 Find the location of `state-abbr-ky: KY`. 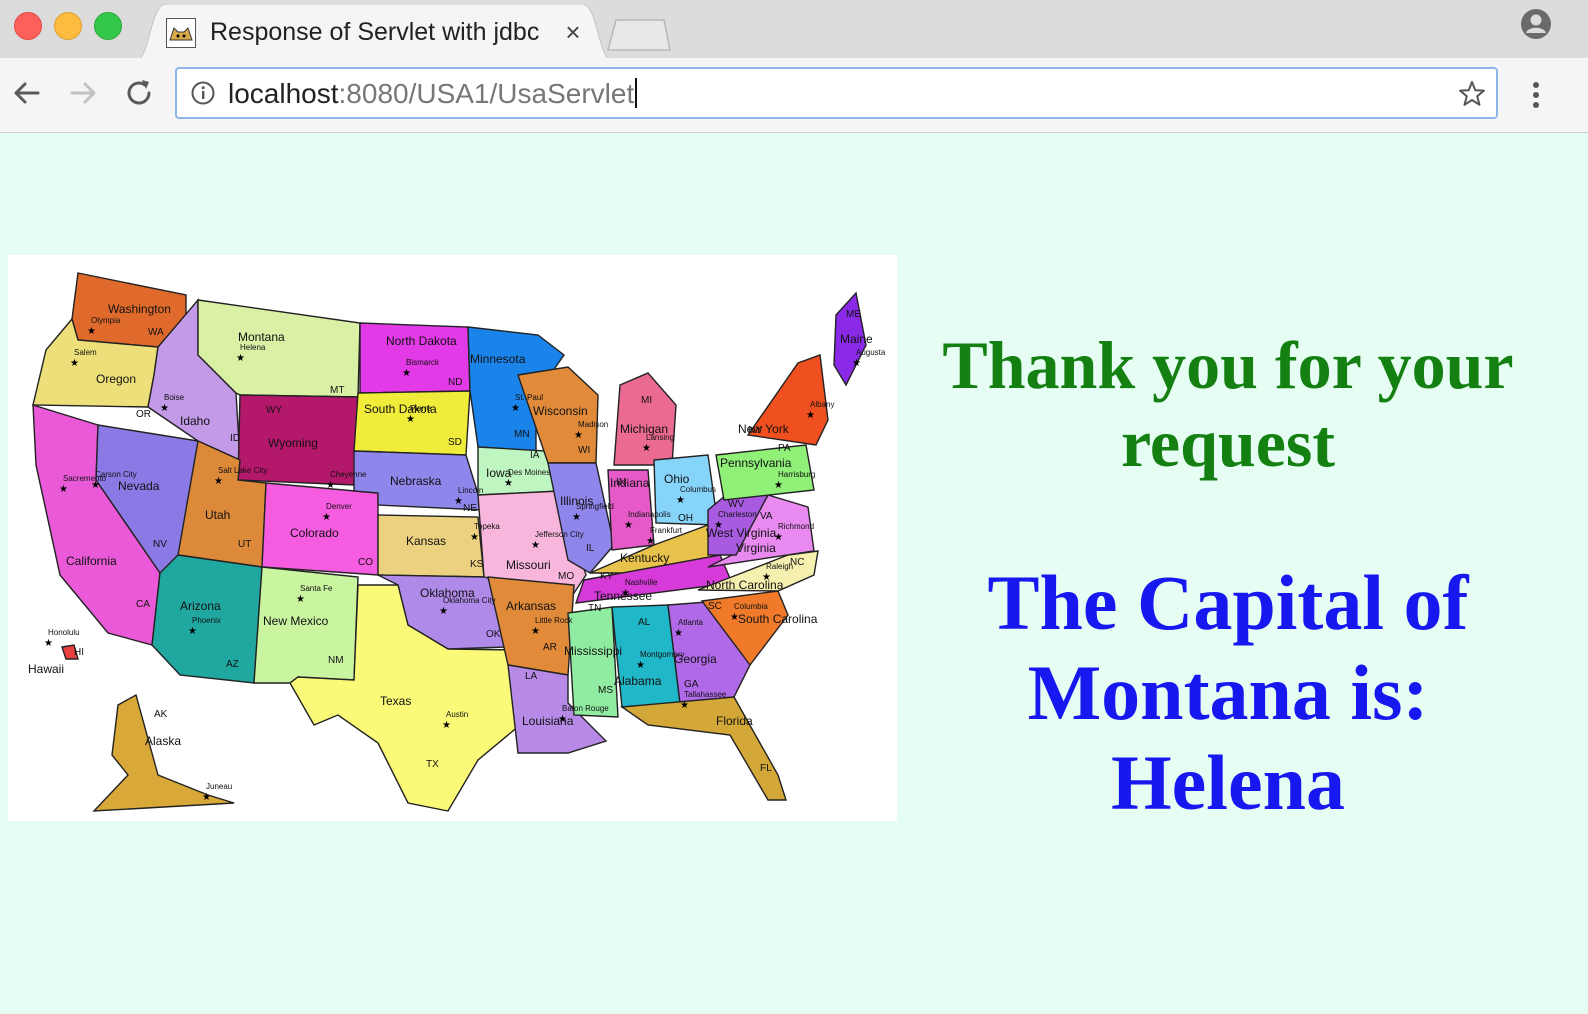

state-abbr-ky: KY is located at coordinates (607, 576).